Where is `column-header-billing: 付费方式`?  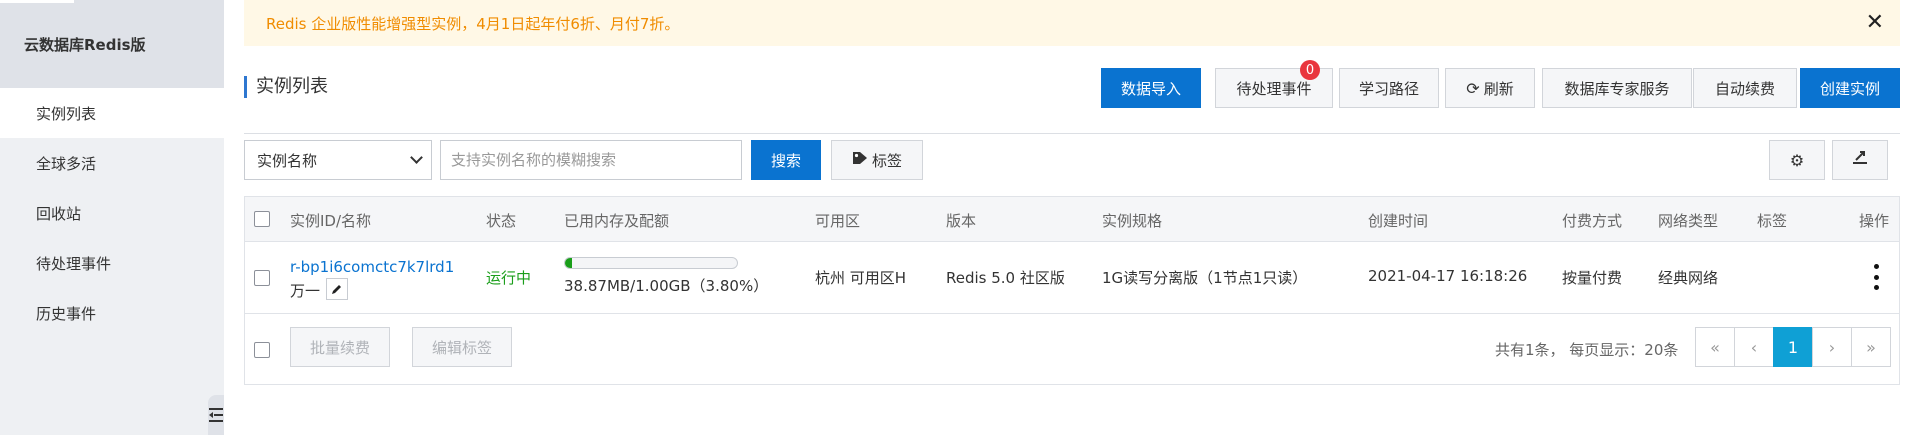 column-header-billing: 付费方式 is located at coordinates (1592, 221).